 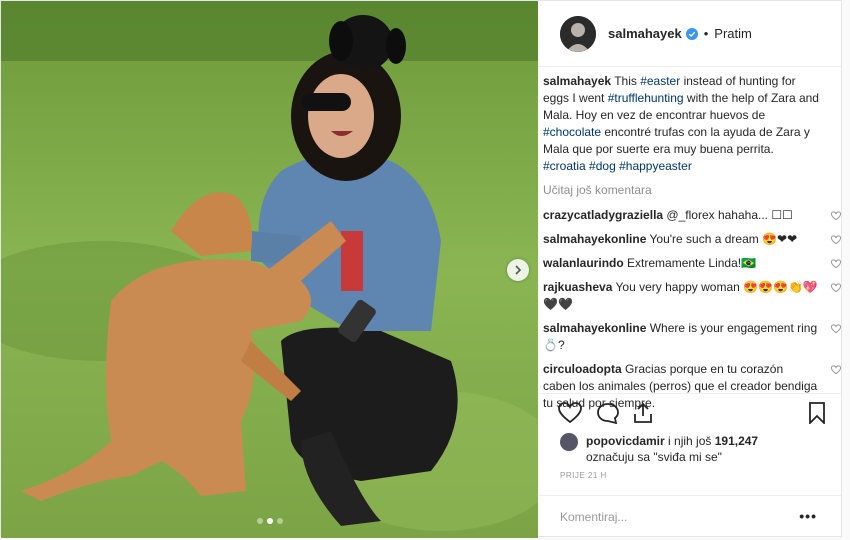 What do you see at coordinates (689, 441) in the screenshot?
I see `likes-text-1: i njih još` at bounding box center [689, 441].